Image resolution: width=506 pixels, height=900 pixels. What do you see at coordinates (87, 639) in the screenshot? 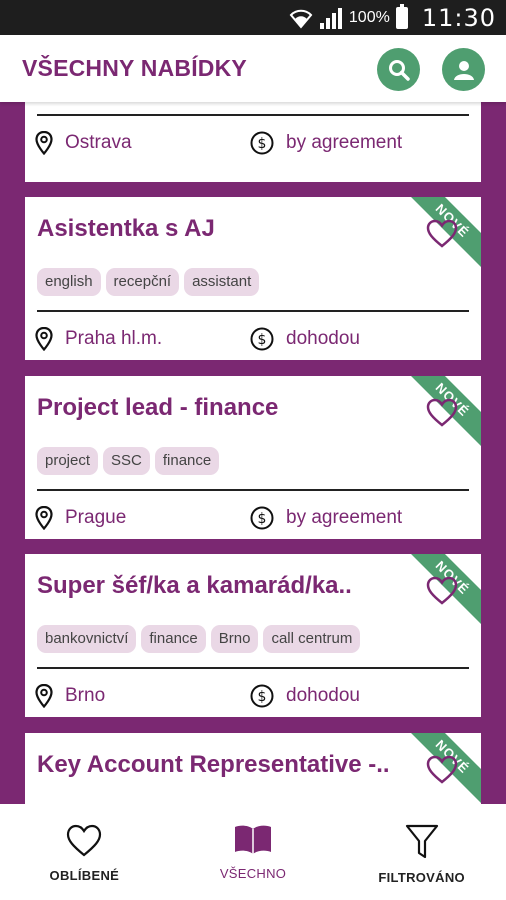
I see `tag: bankovnictví` at bounding box center [87, 639].